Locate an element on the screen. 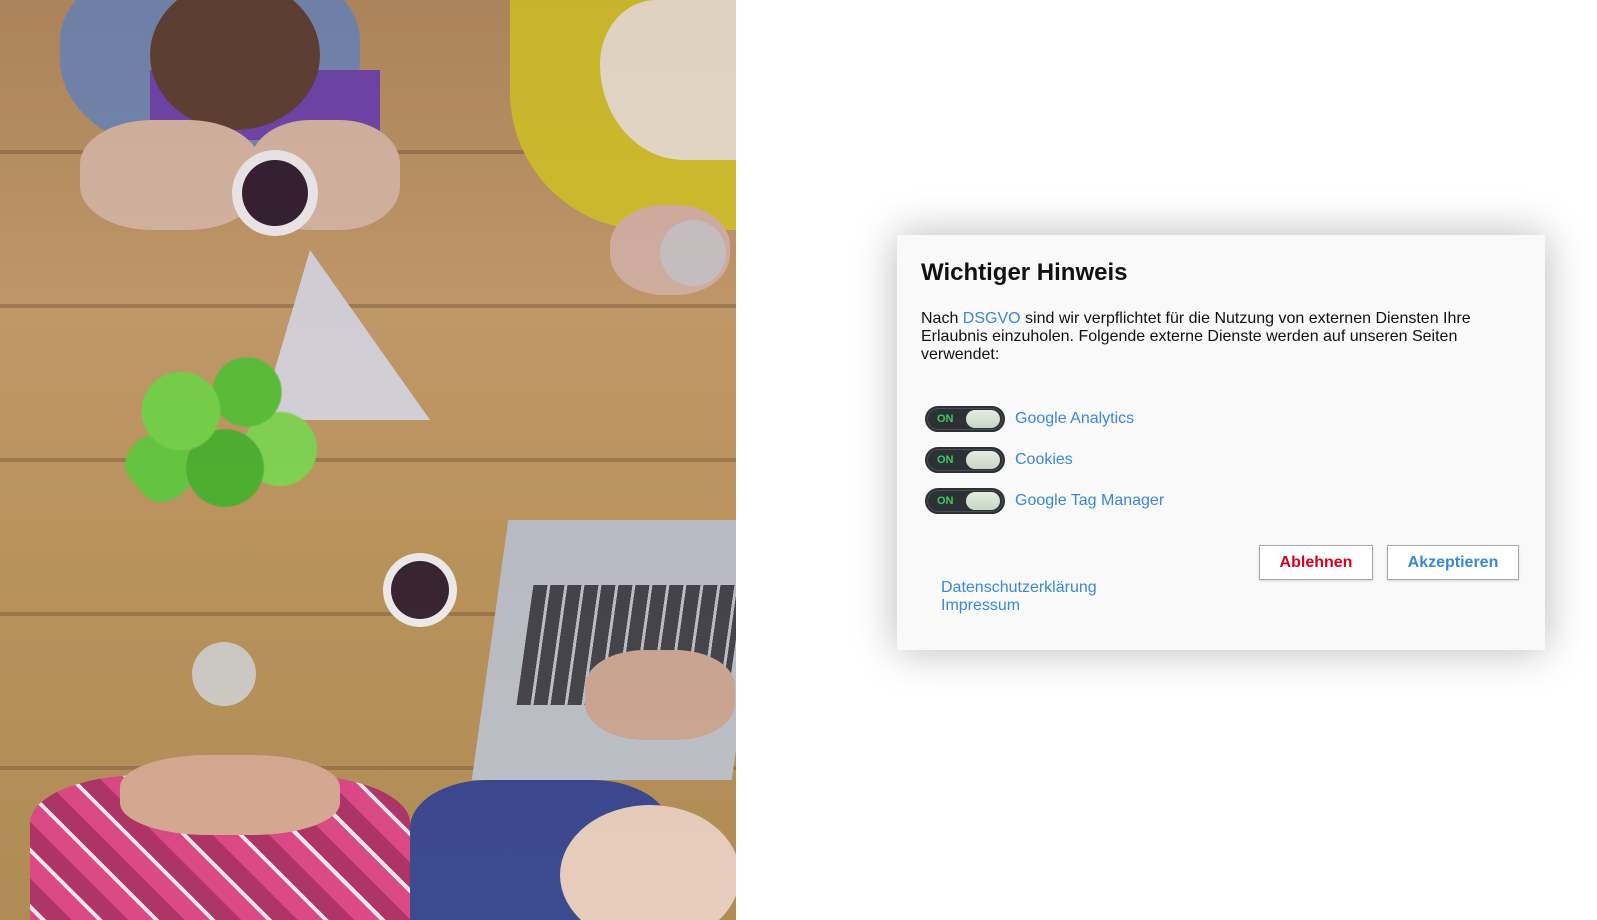 The image size is (1597, 920). service-item-google-analytics: ON Google Analytics is located at coordinates (1044, 419).